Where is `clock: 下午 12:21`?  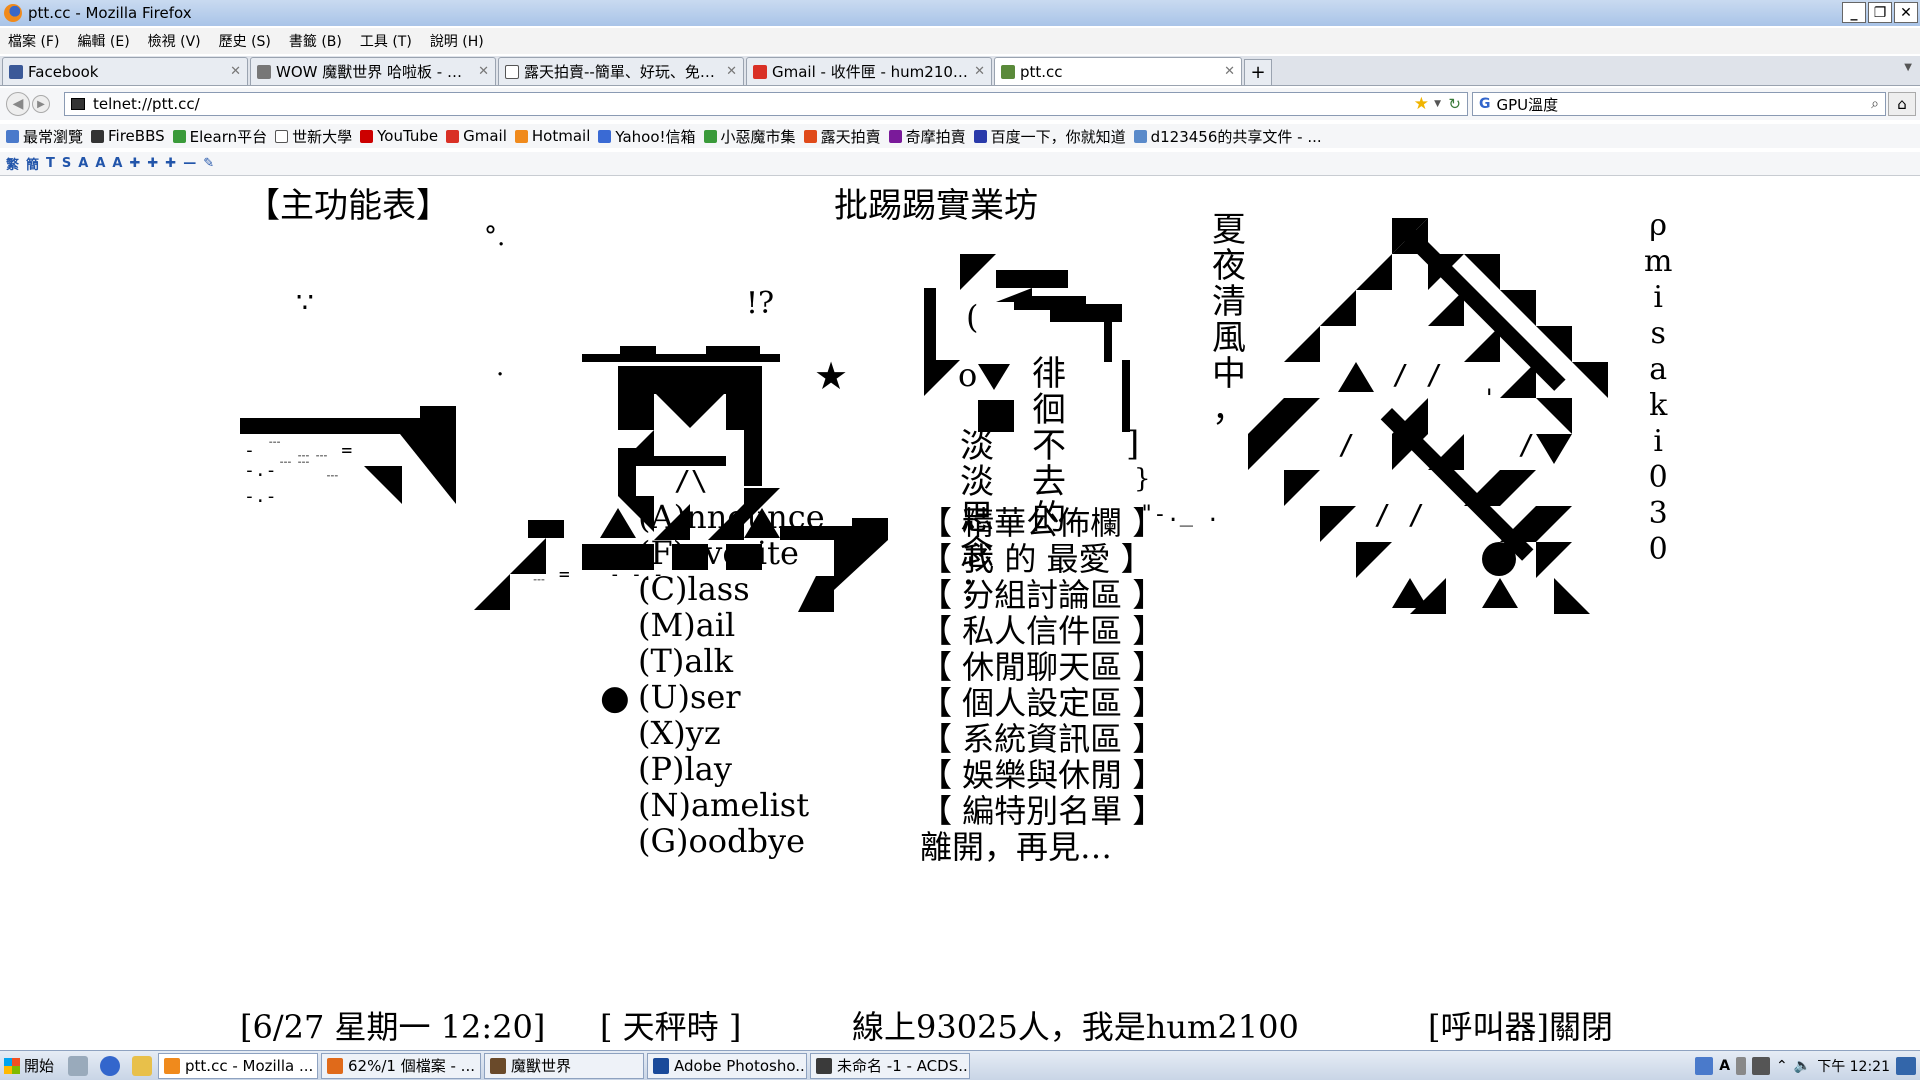
clock: 下午 12:21 is located at coordinates (1853, 1066).